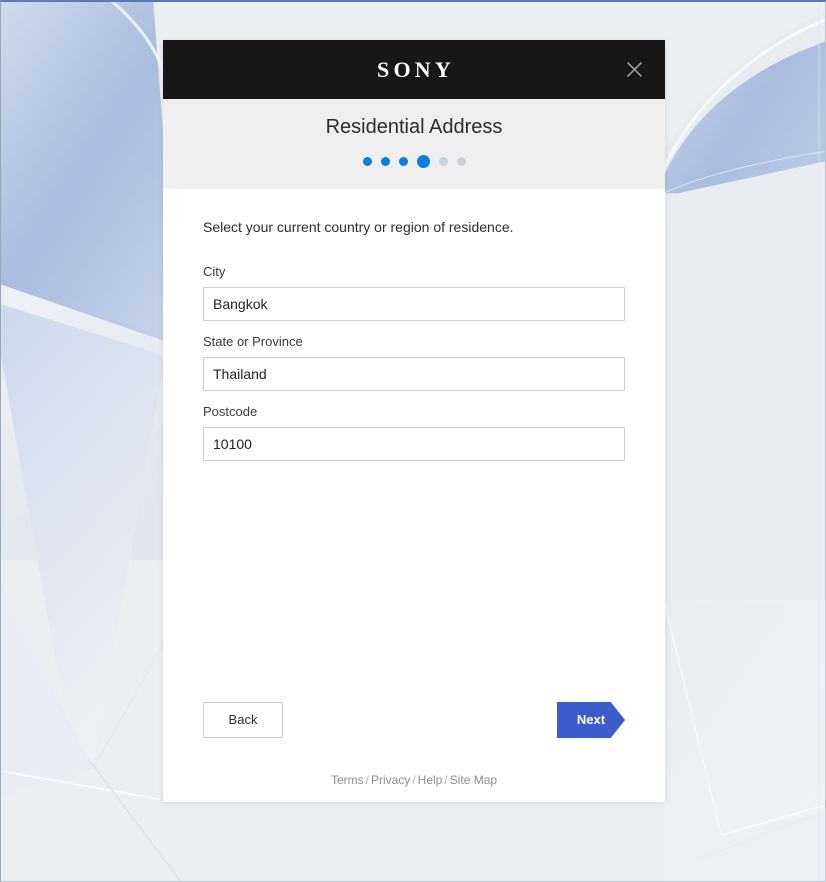 This screenshot has height=882, width=826. Describe the element at coordinates (414, 161) in the screenshot. I see `progress-indicator` at that location.